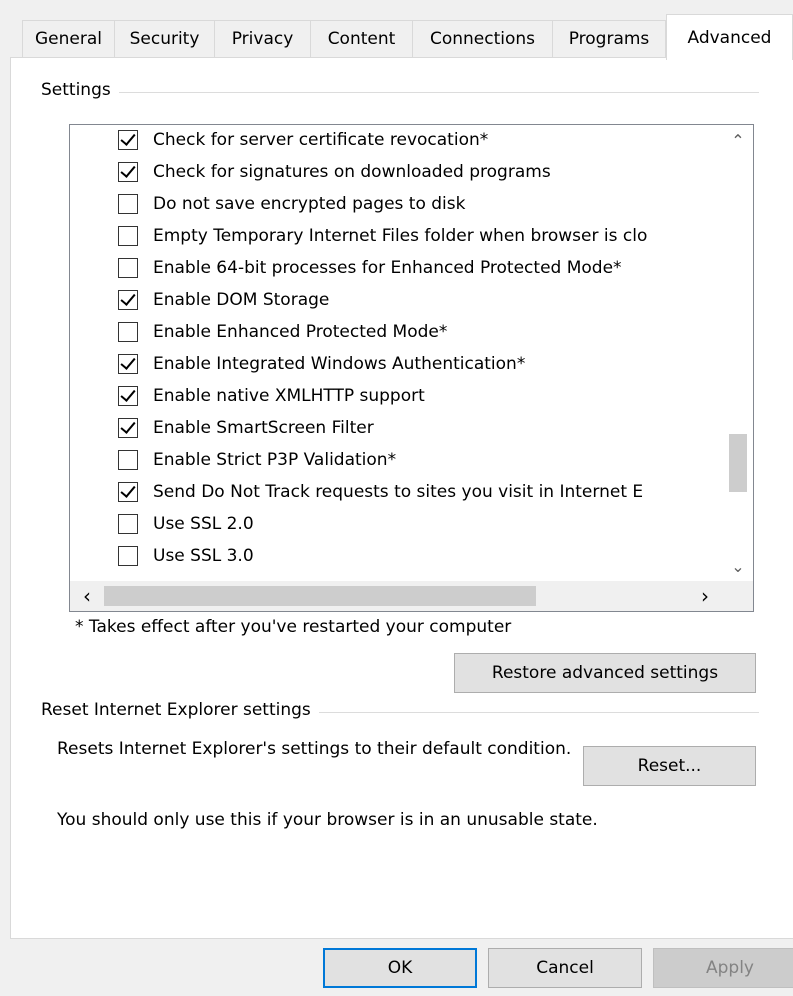  What do you see at coordinates (738, 463) in the screenshot?
I see `vertical-scroll-thumb` at bounding box center [738, 463].